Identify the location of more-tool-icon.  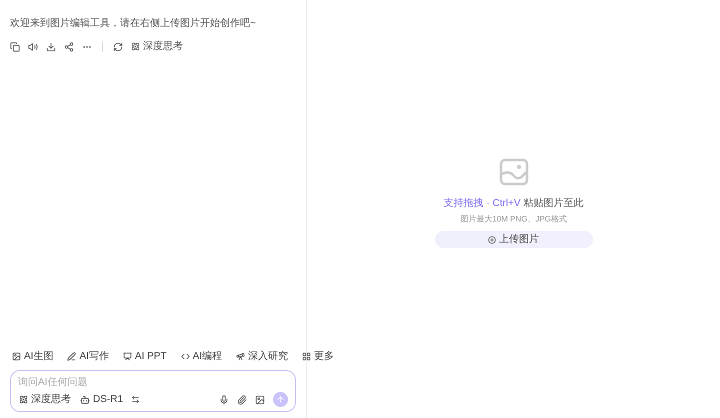
(307, 356).